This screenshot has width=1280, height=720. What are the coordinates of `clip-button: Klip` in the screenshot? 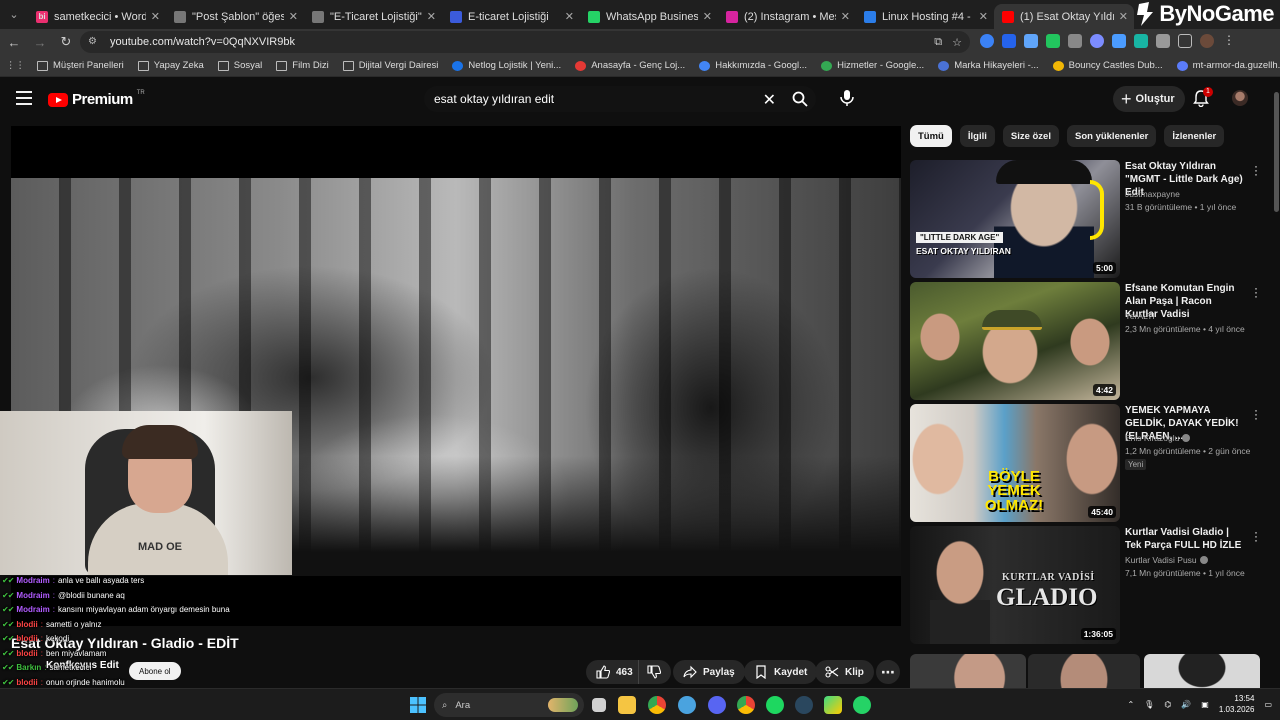 It's located at (844, 672).